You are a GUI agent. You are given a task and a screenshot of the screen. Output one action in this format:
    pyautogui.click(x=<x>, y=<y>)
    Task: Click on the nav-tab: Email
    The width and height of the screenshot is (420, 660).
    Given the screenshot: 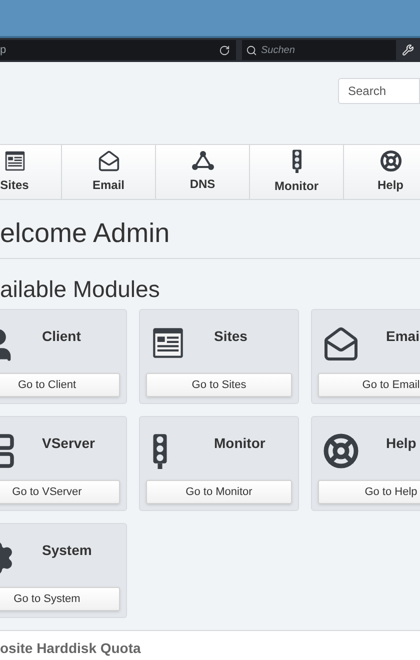 What is the action you would take?
    pyautogui.click(x=109, y=172)
    